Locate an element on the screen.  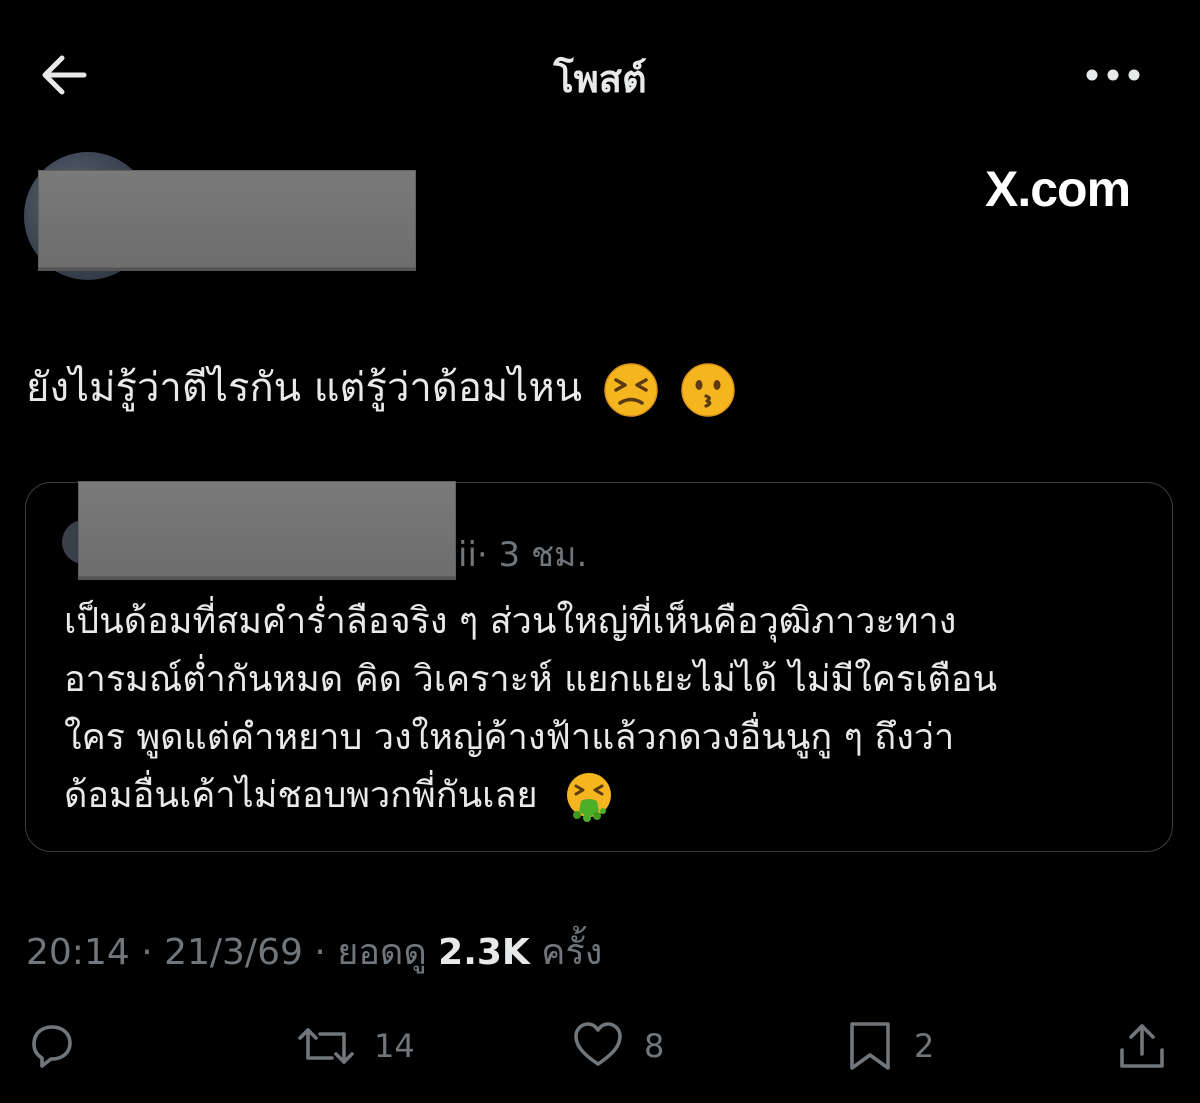
post-meta-row: 20:14 · 21/3/69 · ยอดดู 2.3K ครั้ง is located at coordinates (314, 951).